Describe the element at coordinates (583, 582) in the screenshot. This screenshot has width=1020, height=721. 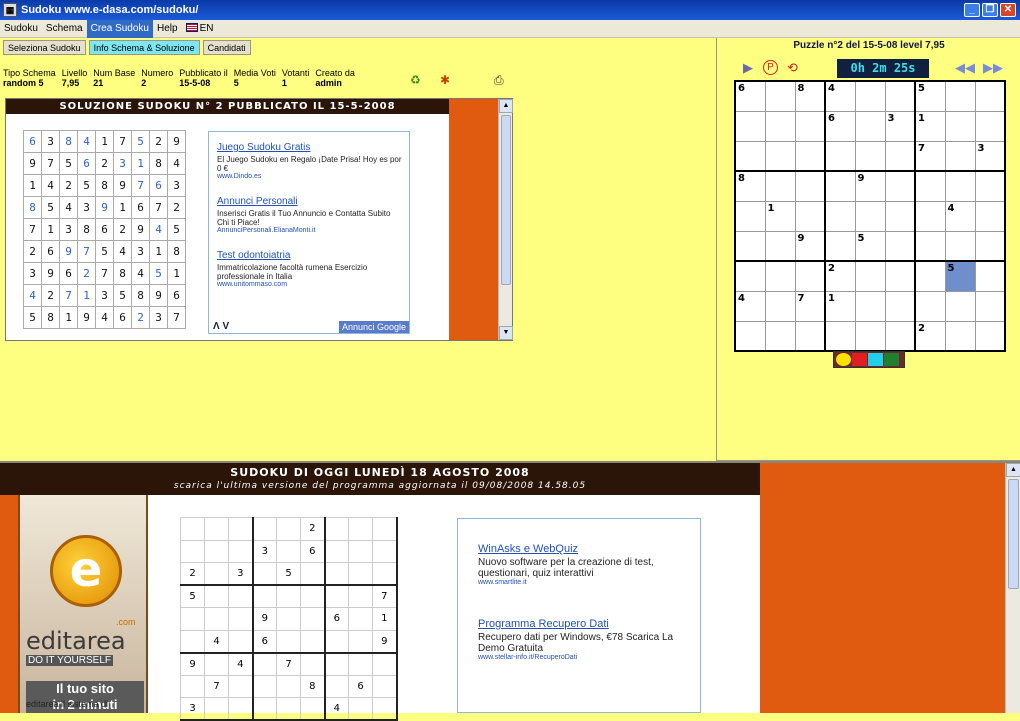
I see `ad-url: www.smartlite.it` at that location.